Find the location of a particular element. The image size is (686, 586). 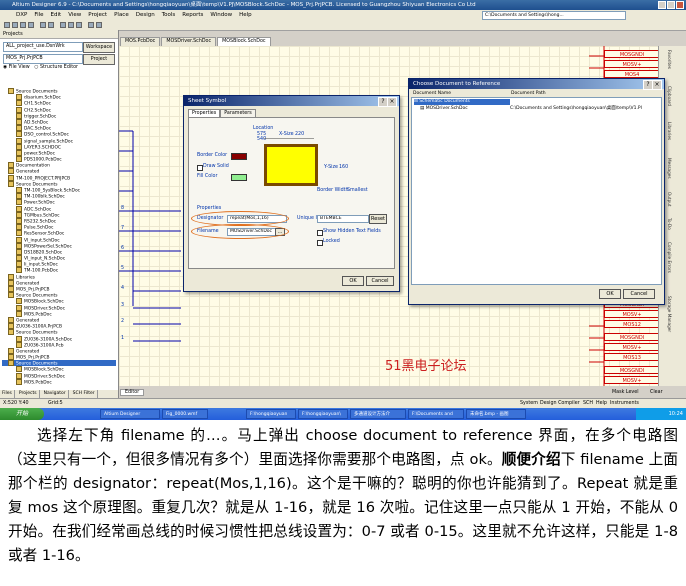

tab-files: Files is located at coordinates (7, 394).